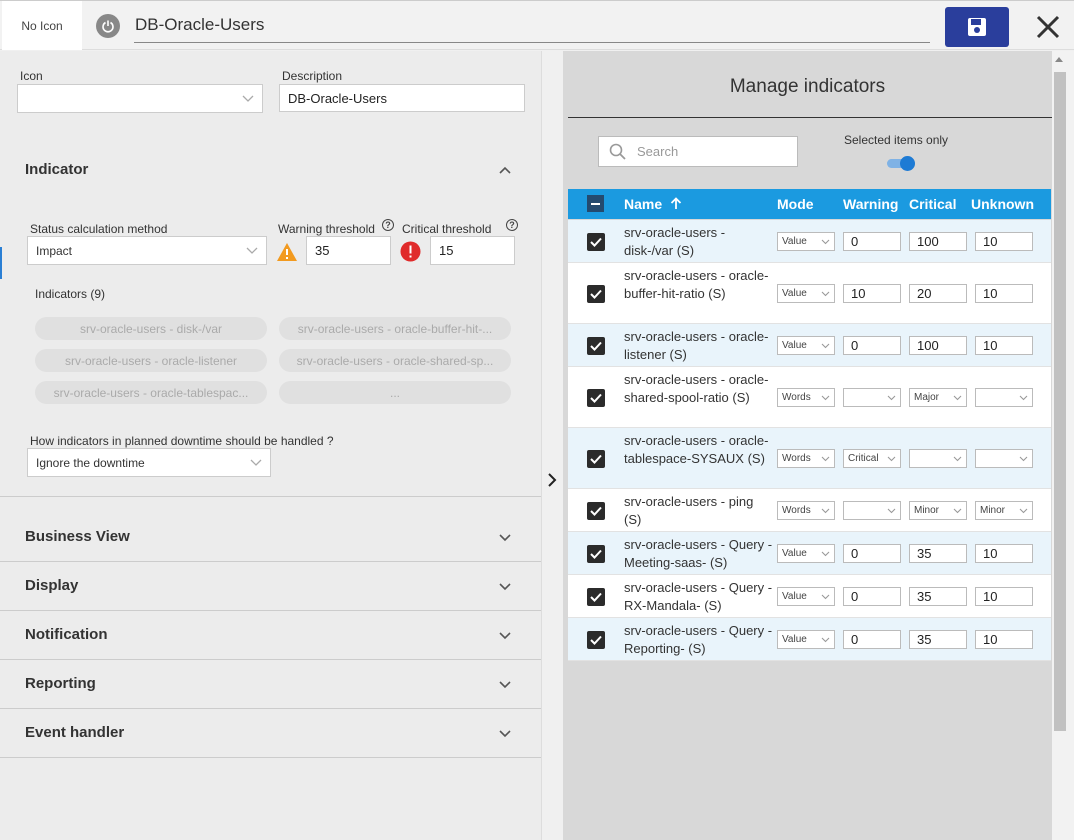 This screenshot has width=1074, height=840. Describe the element at coordinates (932, 204) in the screenshot. I see `column-critical-header: Critical` at that location.